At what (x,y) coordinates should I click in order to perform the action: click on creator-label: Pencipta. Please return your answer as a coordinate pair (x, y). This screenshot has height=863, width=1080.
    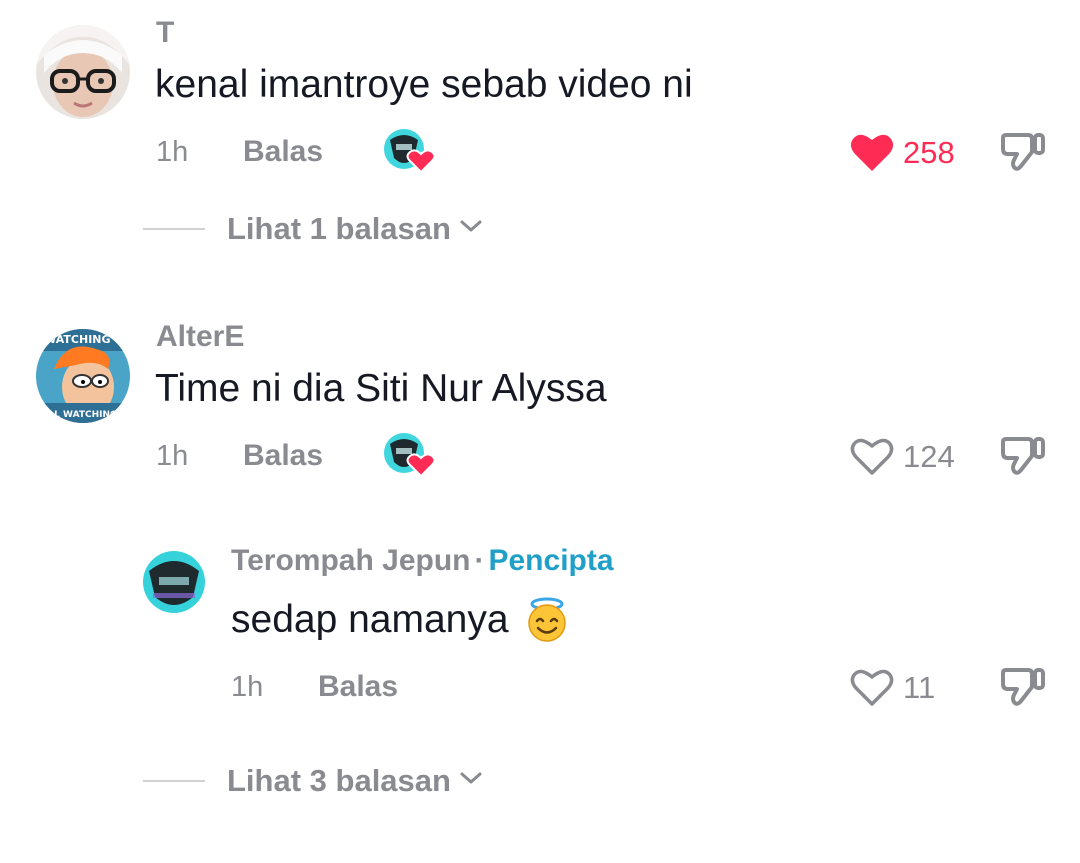
    Looking at the image, I should click on (551, 560).